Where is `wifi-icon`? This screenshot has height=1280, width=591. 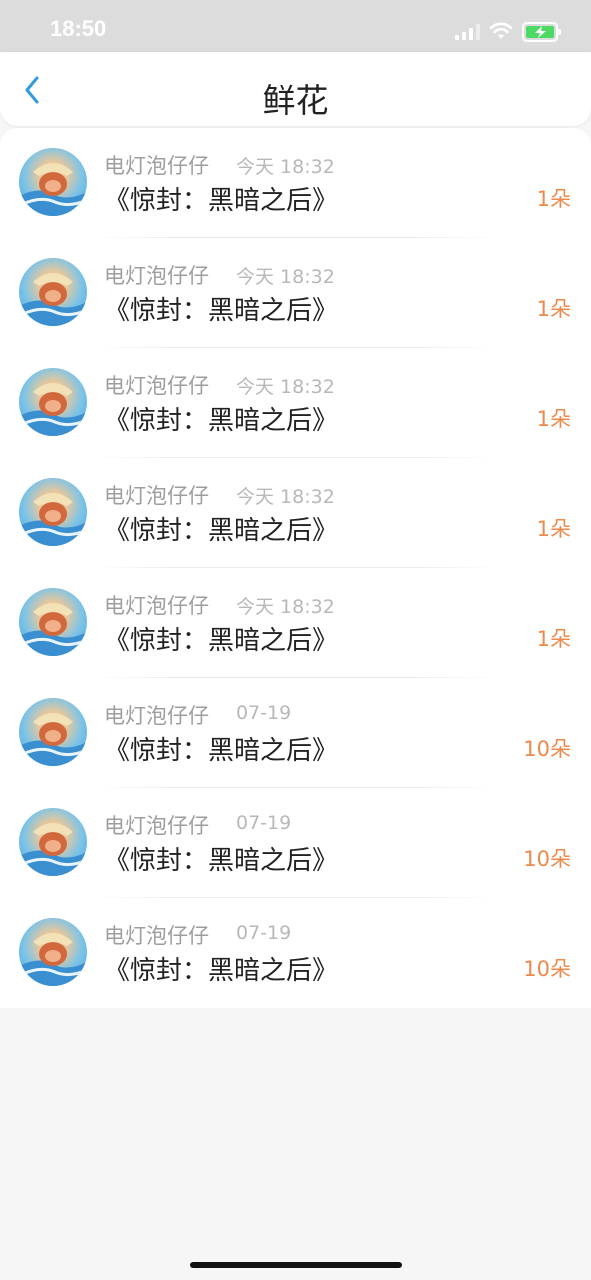 wifi-icon is located at coordinates (501, 30).